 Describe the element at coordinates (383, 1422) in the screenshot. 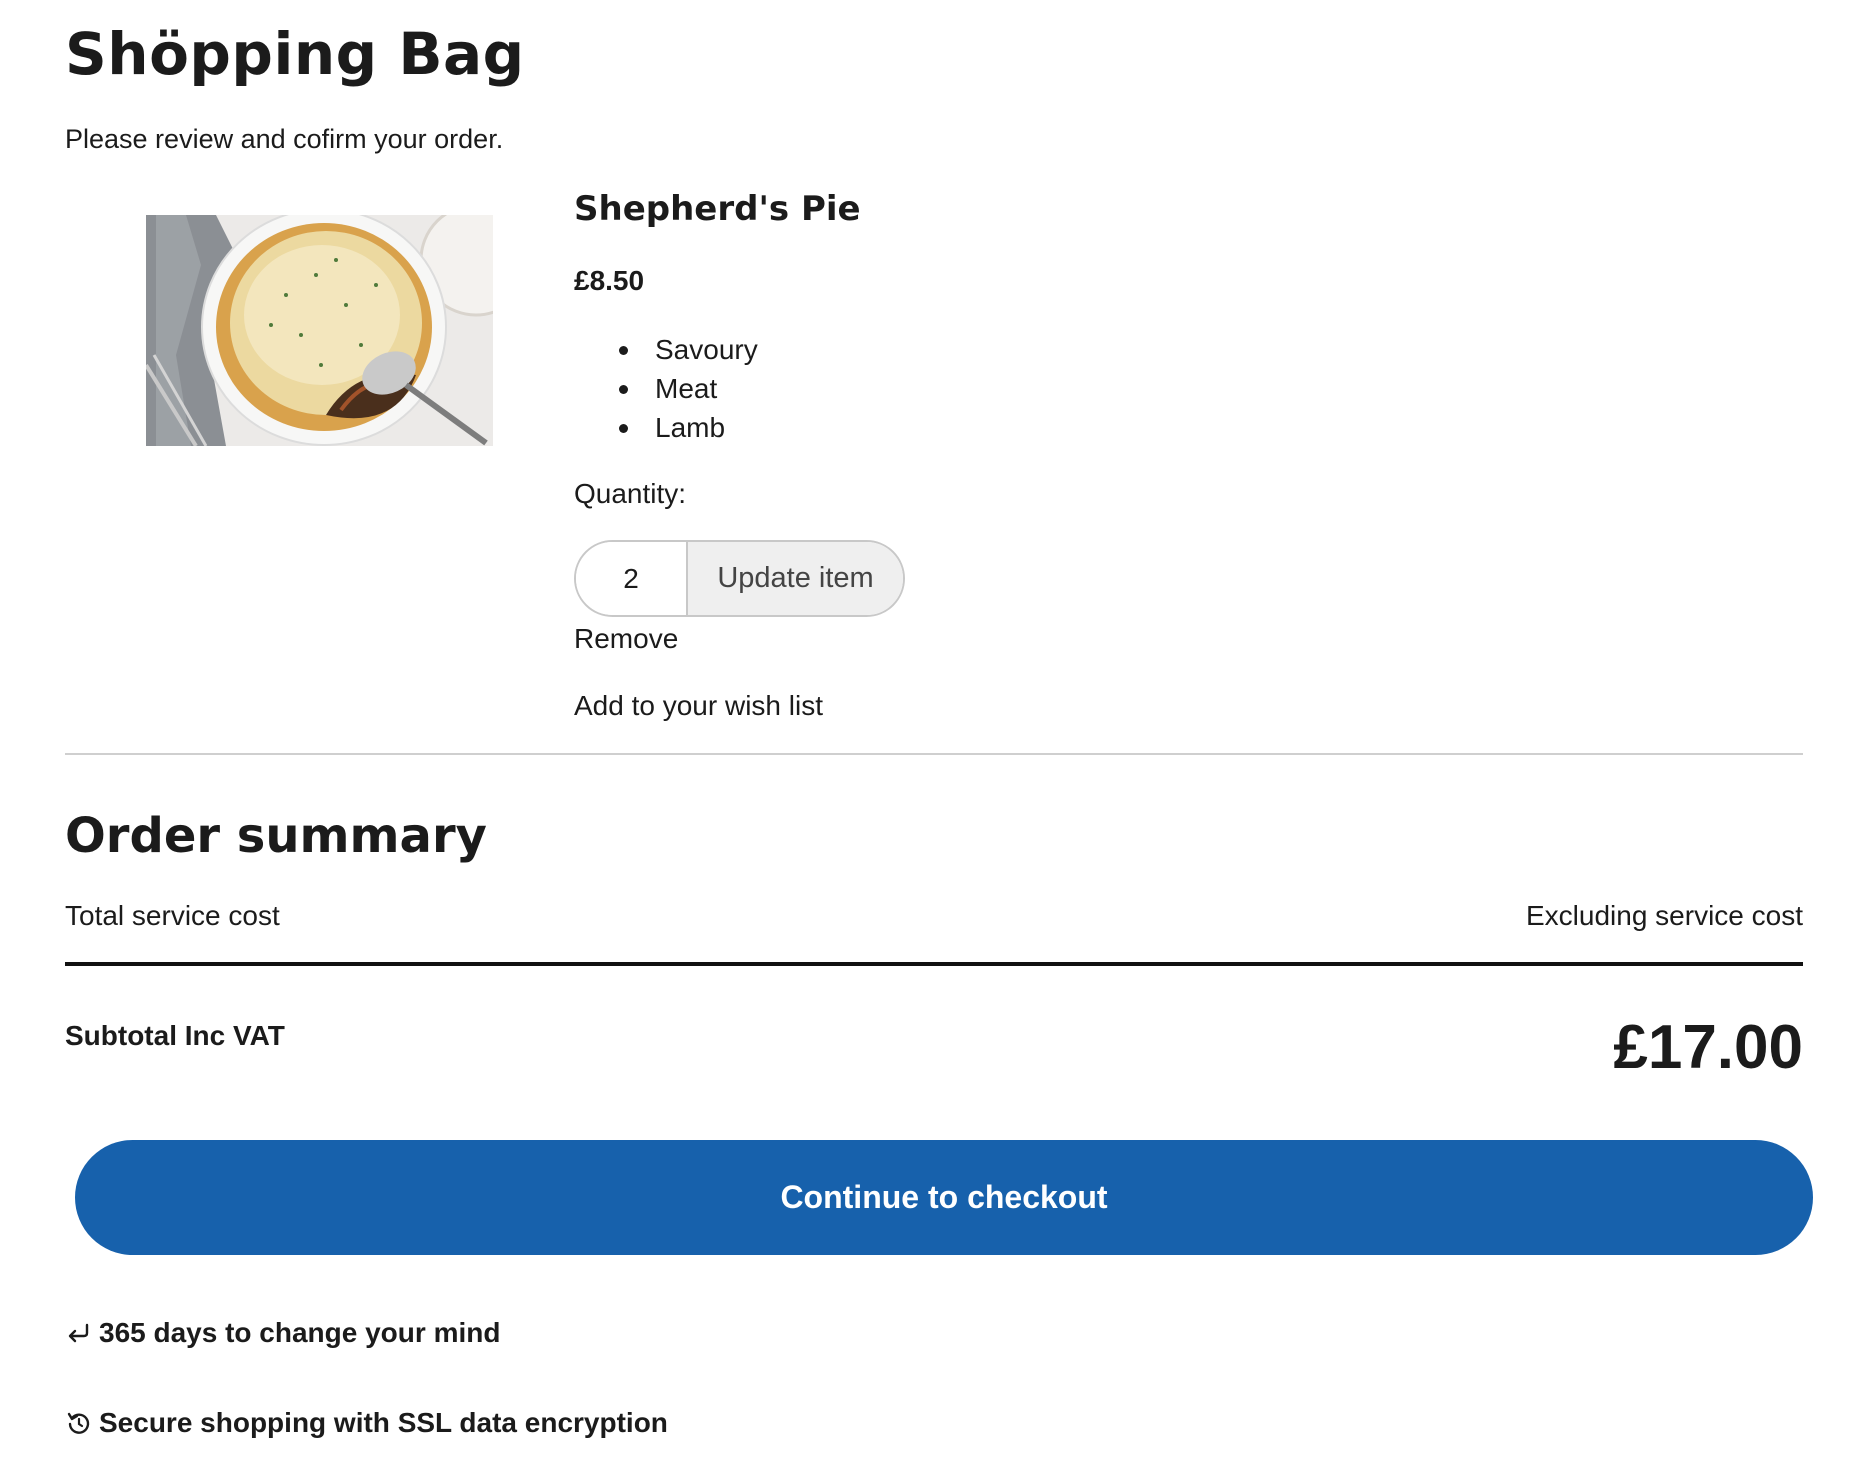

I see `assurance-text: Secure shopping with SSL data encryption` at that location.